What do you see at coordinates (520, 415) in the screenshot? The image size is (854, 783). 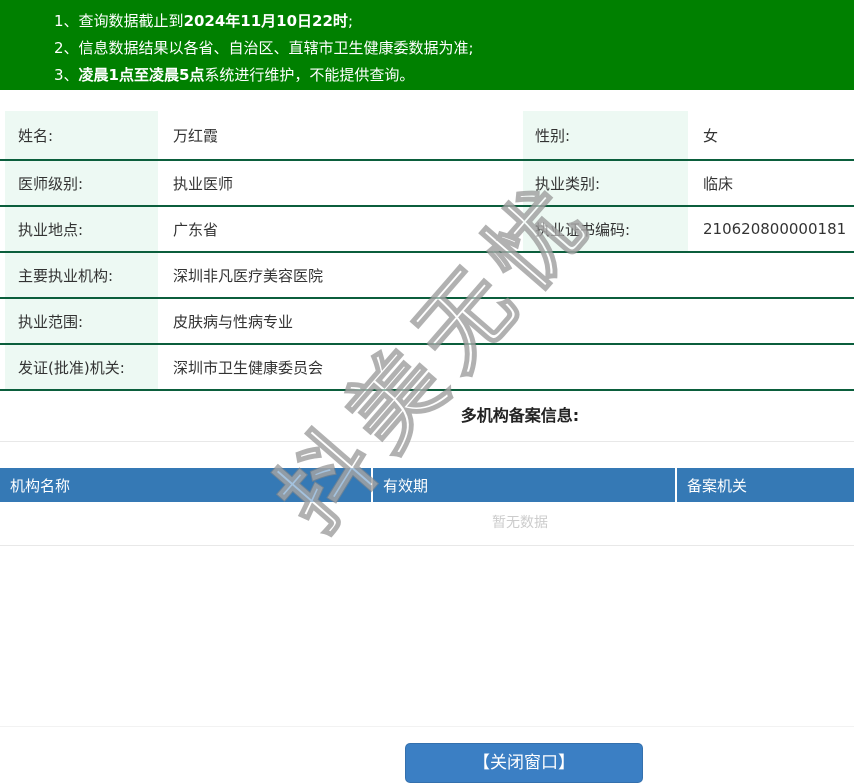 I see `filing-section-title: 多机构备案信息:` at bounding box center [520, 415].